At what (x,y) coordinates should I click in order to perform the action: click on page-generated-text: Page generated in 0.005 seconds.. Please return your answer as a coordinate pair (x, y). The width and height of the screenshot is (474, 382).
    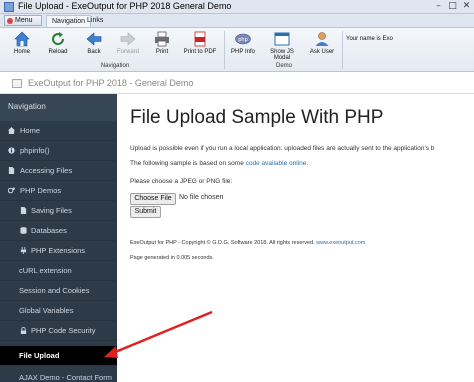
    Looking at the image, I should click on (172, 258).